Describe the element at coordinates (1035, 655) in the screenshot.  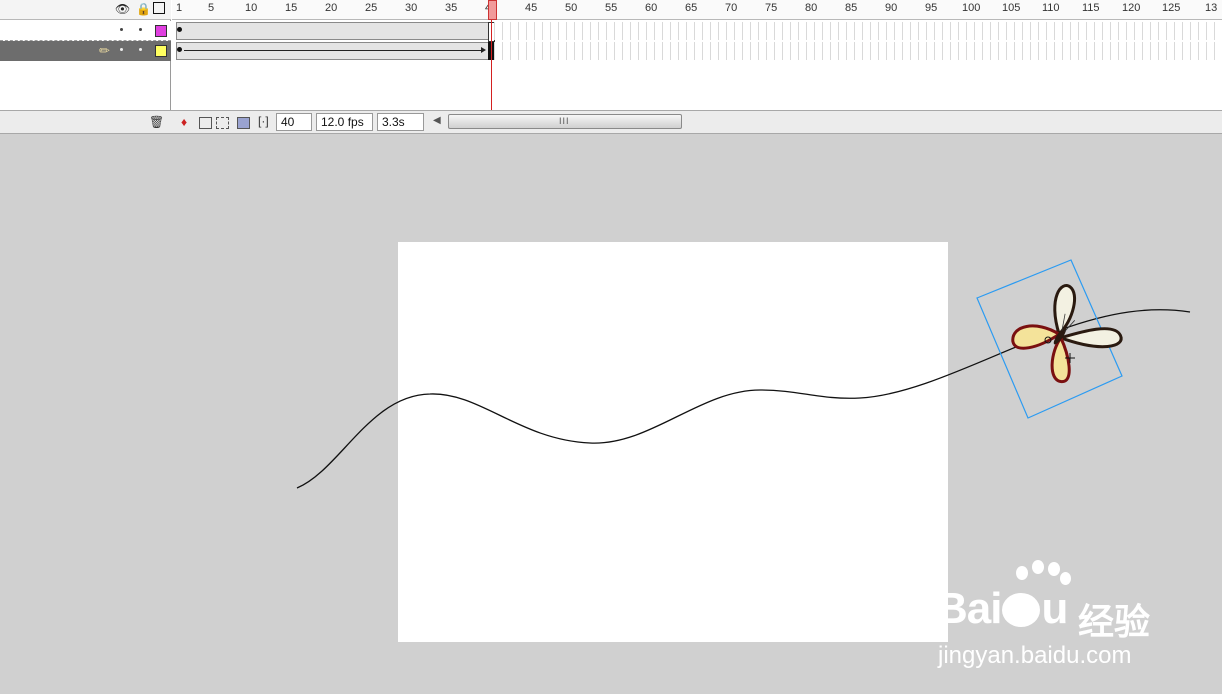
I see `watermark-url: jingyan.baidu.com` at that location.